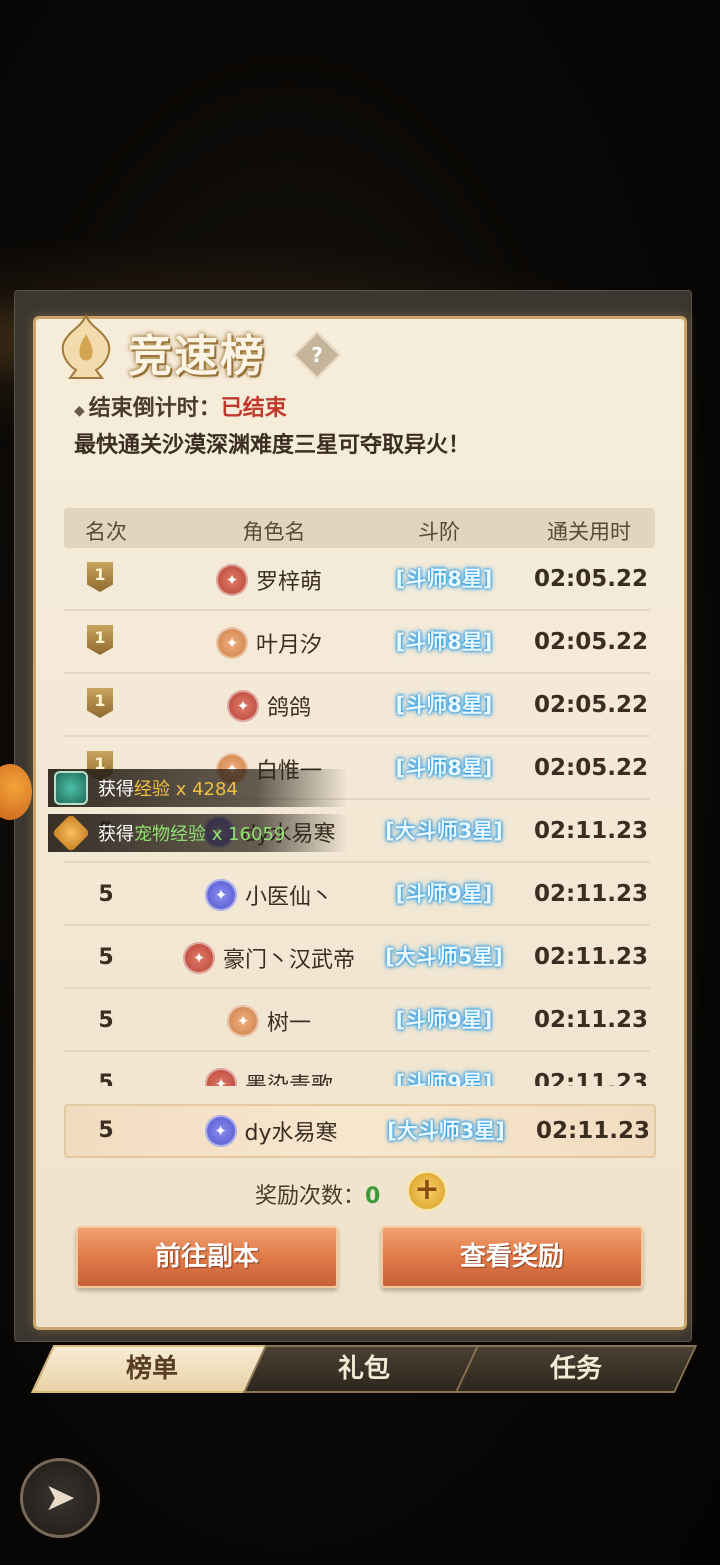 This screenshot has height=1565, width=720. Describe the element at coordinates (291, 1133) in the screenshot. I see `self-name: dy水易寒` at that location.